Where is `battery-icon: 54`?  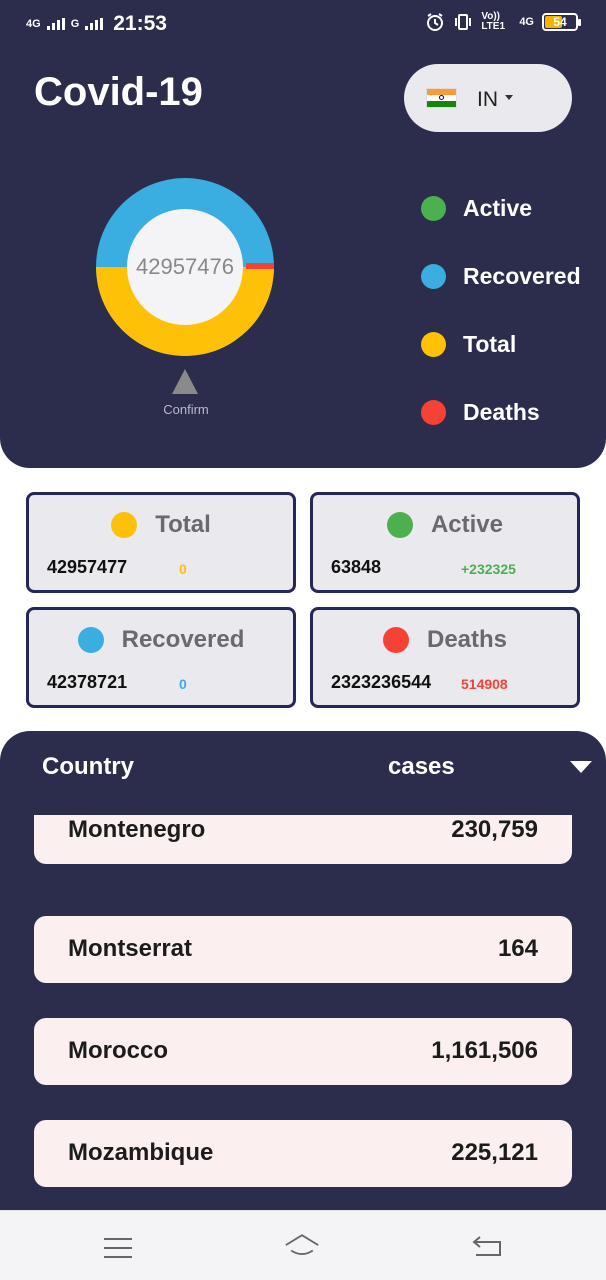
battery-icon: 54 is located at coordinates (561, 22).